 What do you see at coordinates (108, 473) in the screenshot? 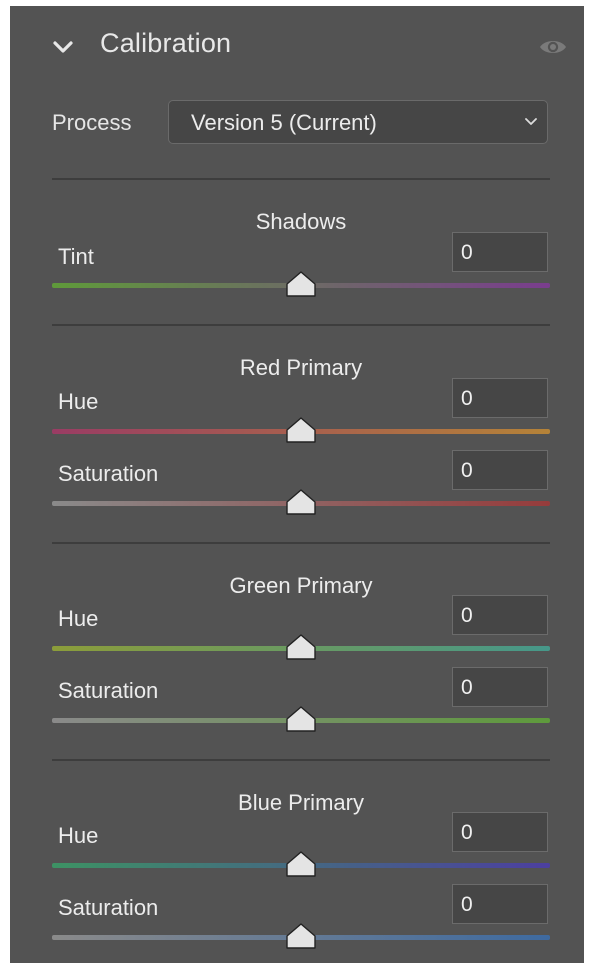
I see `red-primary-saturation-label: Saturation` at bounding box center [108, 473].